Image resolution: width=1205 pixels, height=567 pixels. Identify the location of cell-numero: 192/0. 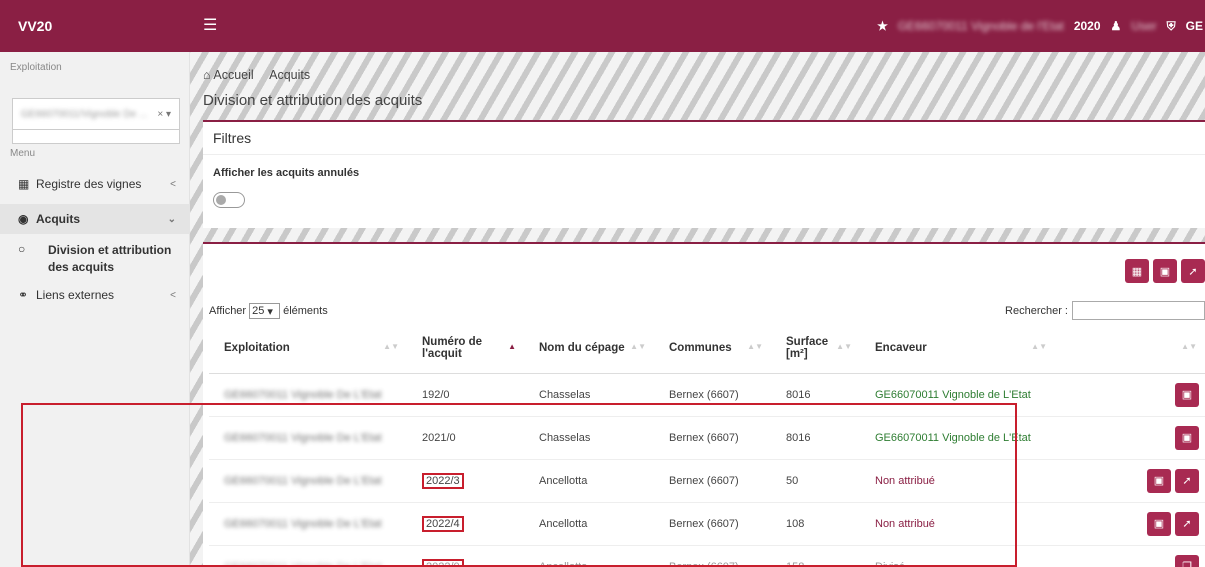
(465, 395).